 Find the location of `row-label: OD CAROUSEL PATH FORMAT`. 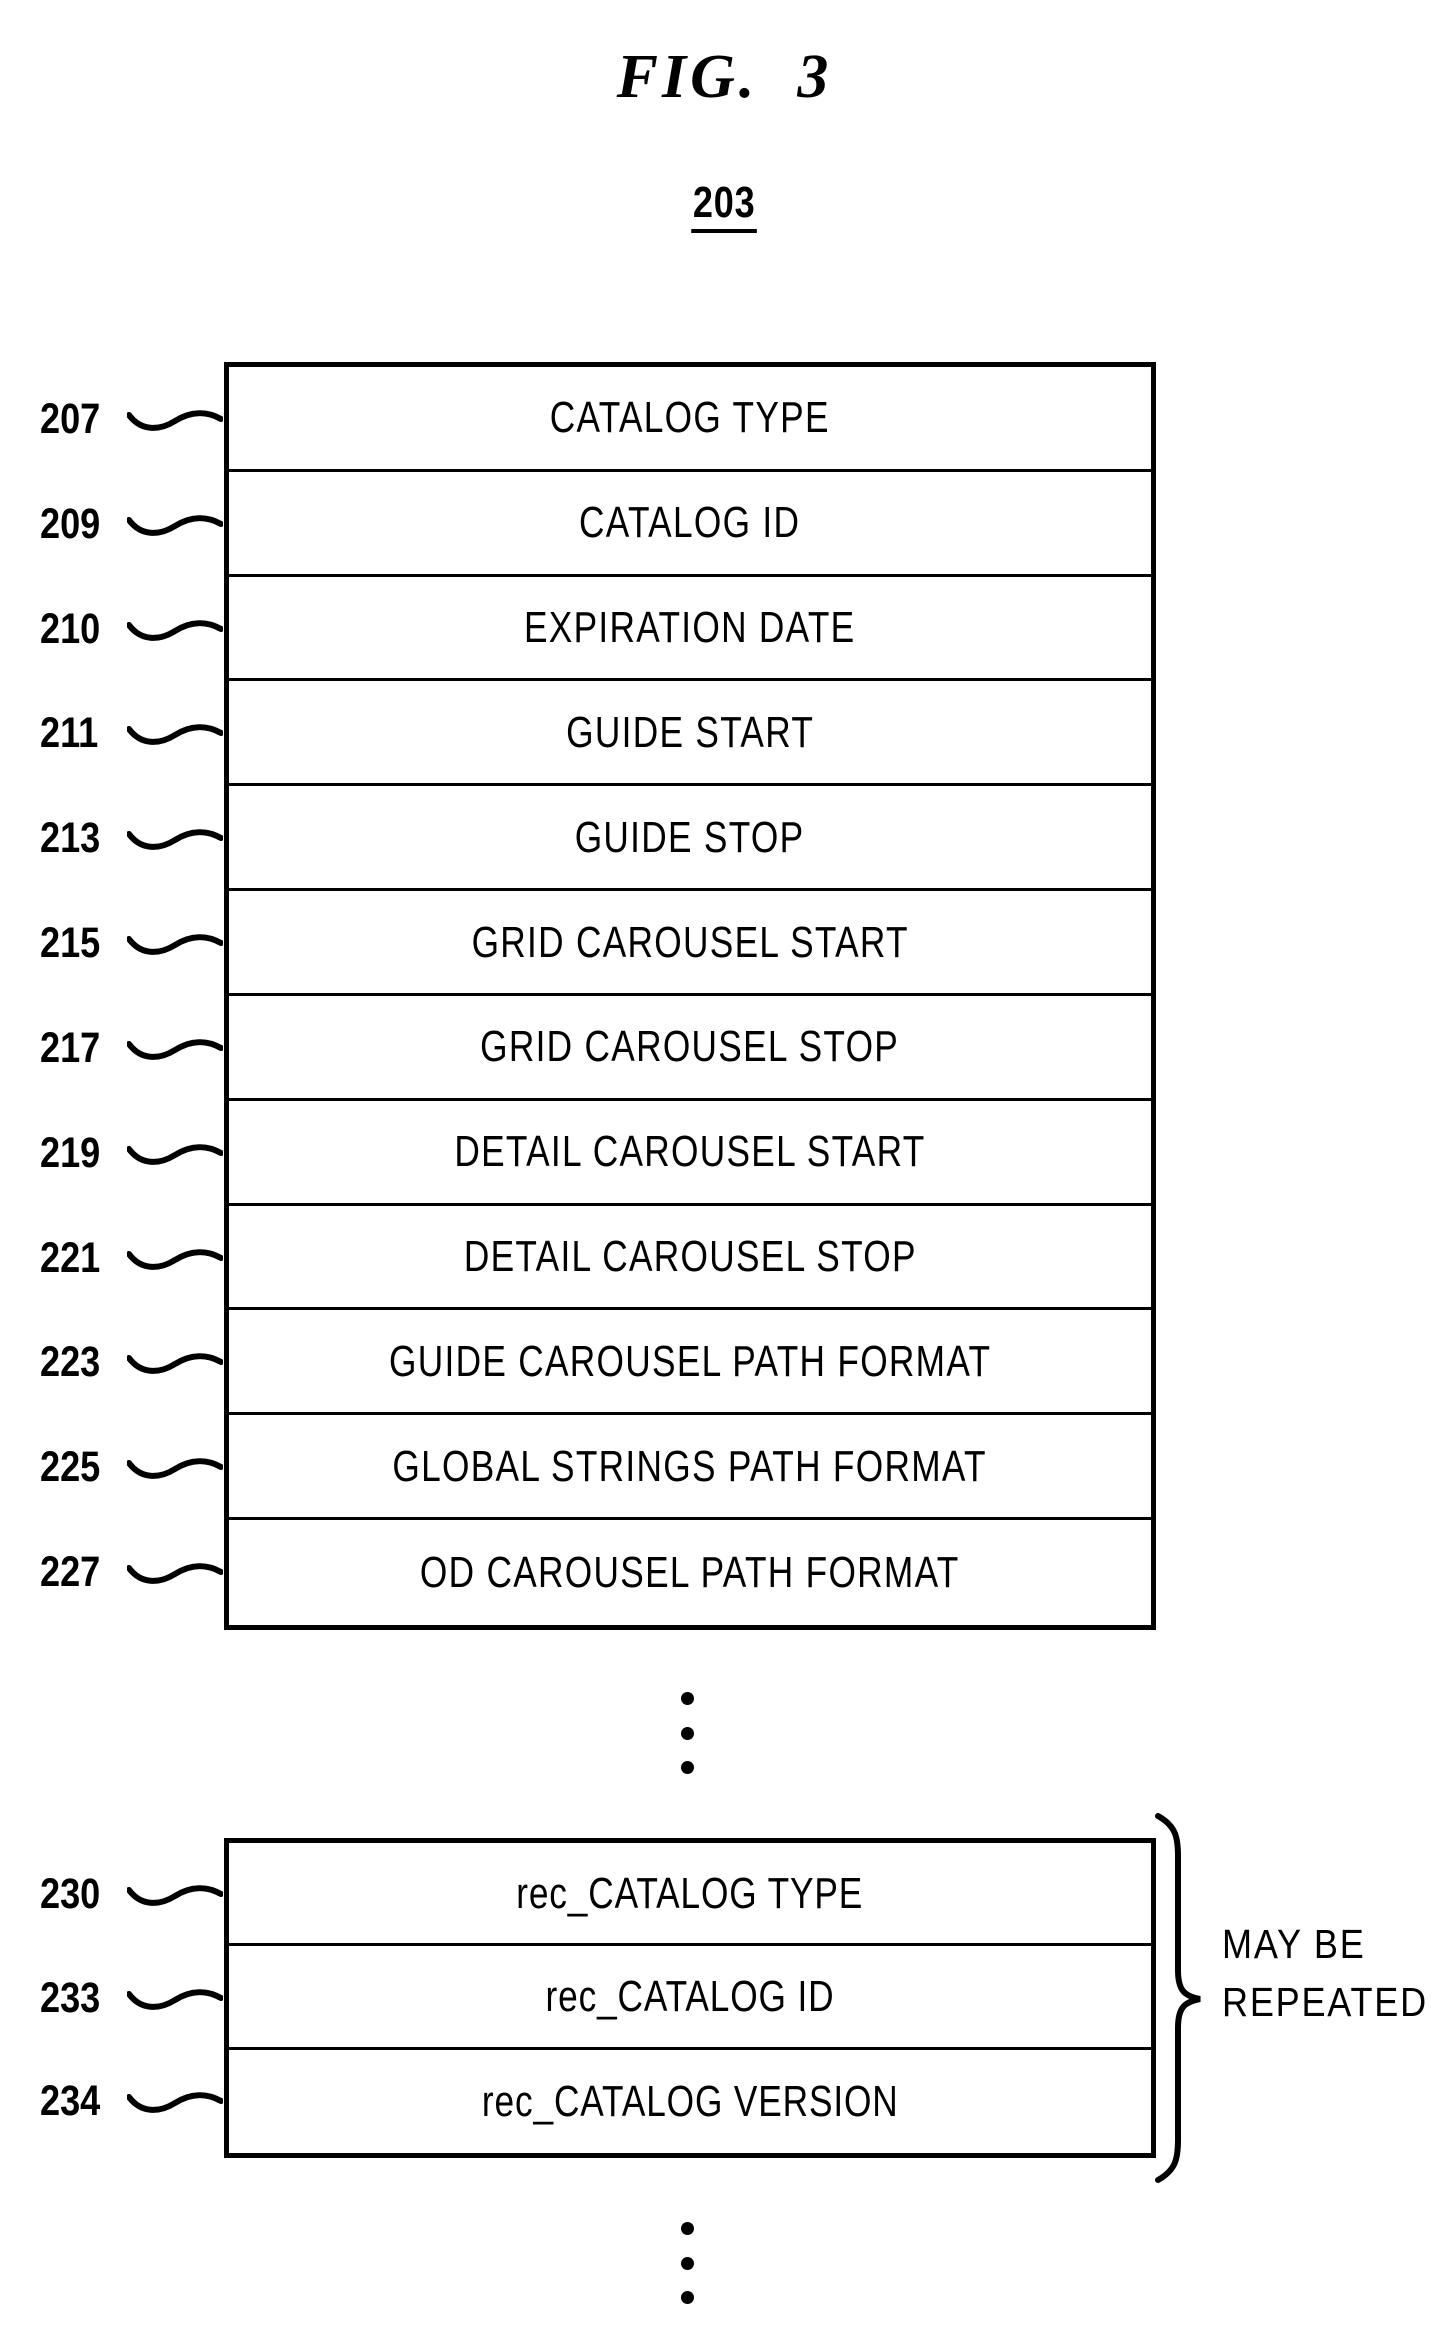

row-label: OD CAROUSEL PATH FORMAT is located at coordinates (690, 1572).